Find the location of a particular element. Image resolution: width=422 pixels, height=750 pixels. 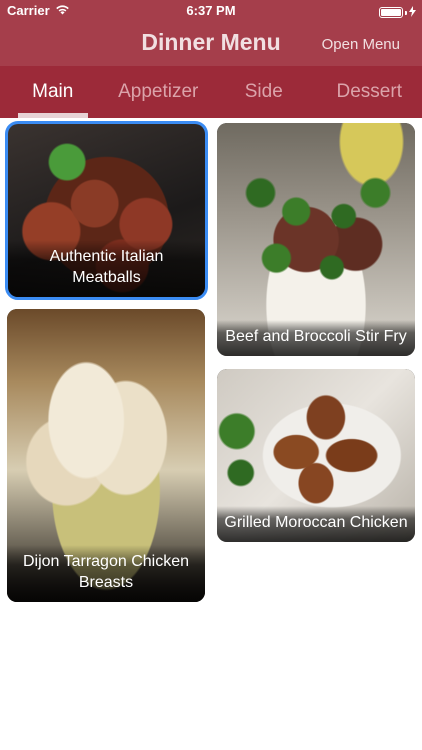

recipe-title: Grilled Moroccan Chicken is located at coordinates (316, 524).